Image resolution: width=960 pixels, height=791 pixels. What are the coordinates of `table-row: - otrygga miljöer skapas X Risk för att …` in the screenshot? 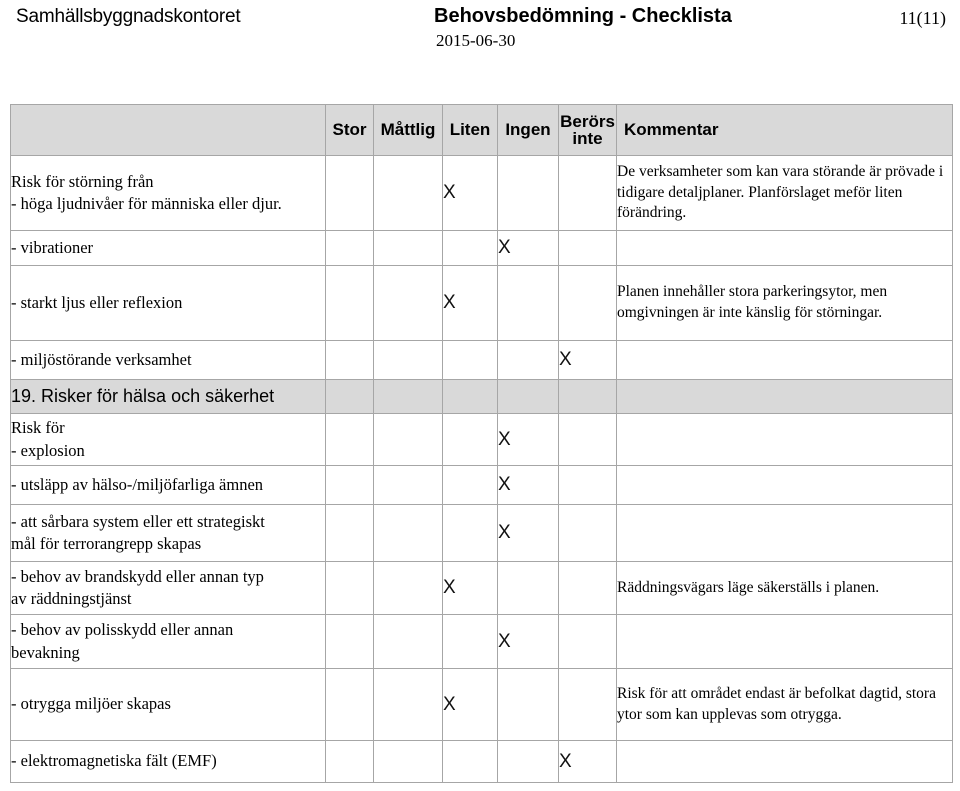 It's located at (481, 704).